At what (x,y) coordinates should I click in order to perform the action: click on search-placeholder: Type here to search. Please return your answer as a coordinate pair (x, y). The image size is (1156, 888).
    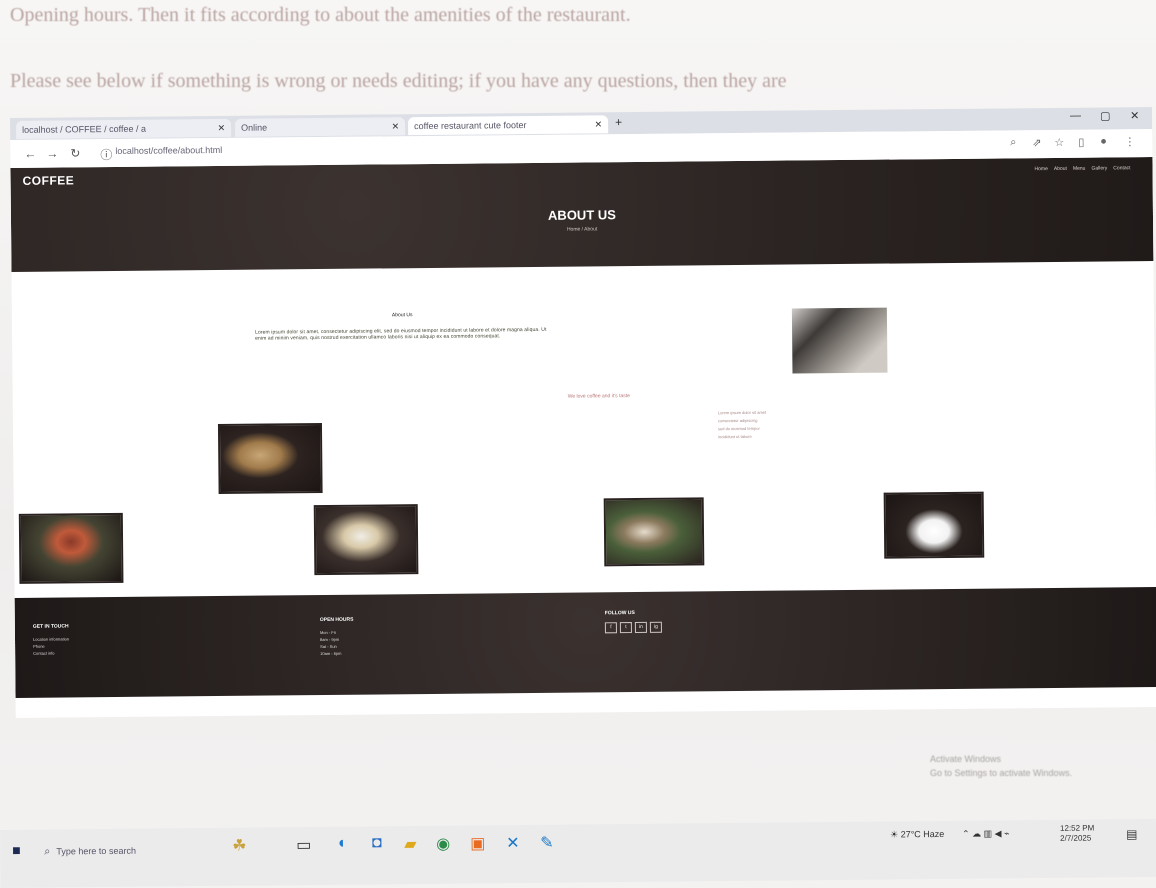
    Looking at the image, I should click on (96, 851).